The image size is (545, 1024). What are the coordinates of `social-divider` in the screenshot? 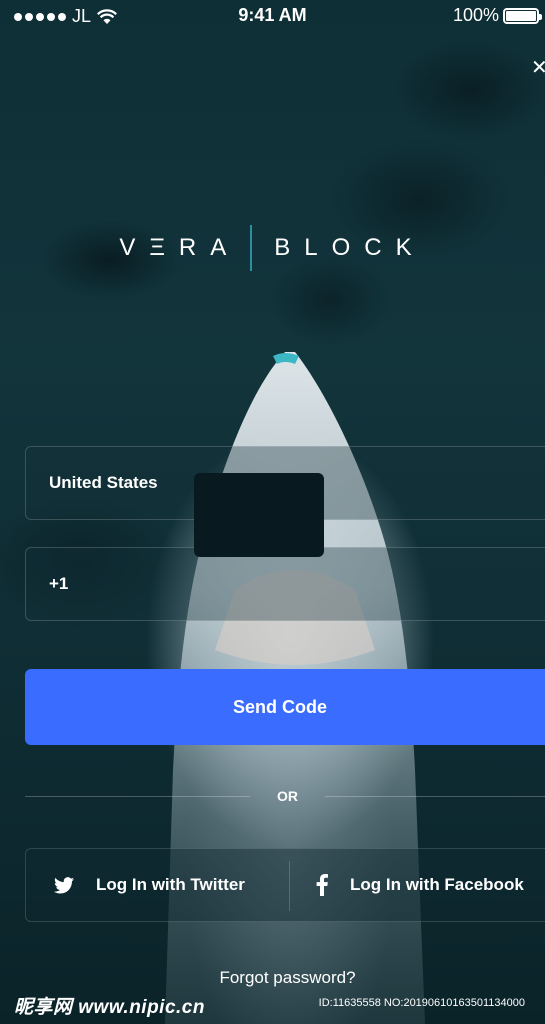 It's located at (289, 886).